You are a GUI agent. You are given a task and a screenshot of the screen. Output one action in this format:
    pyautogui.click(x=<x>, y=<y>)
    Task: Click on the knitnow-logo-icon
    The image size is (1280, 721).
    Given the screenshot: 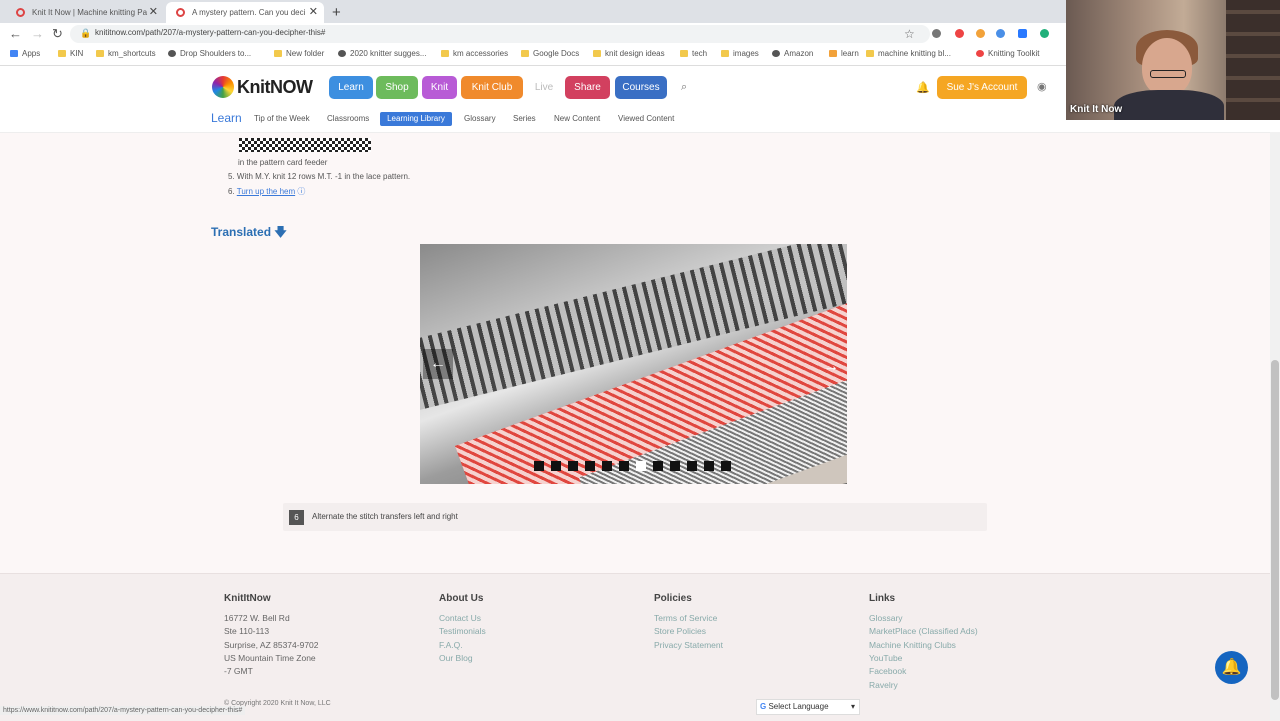 What is the action you would take?
    pyautogui.click(x=223, y=87)
    